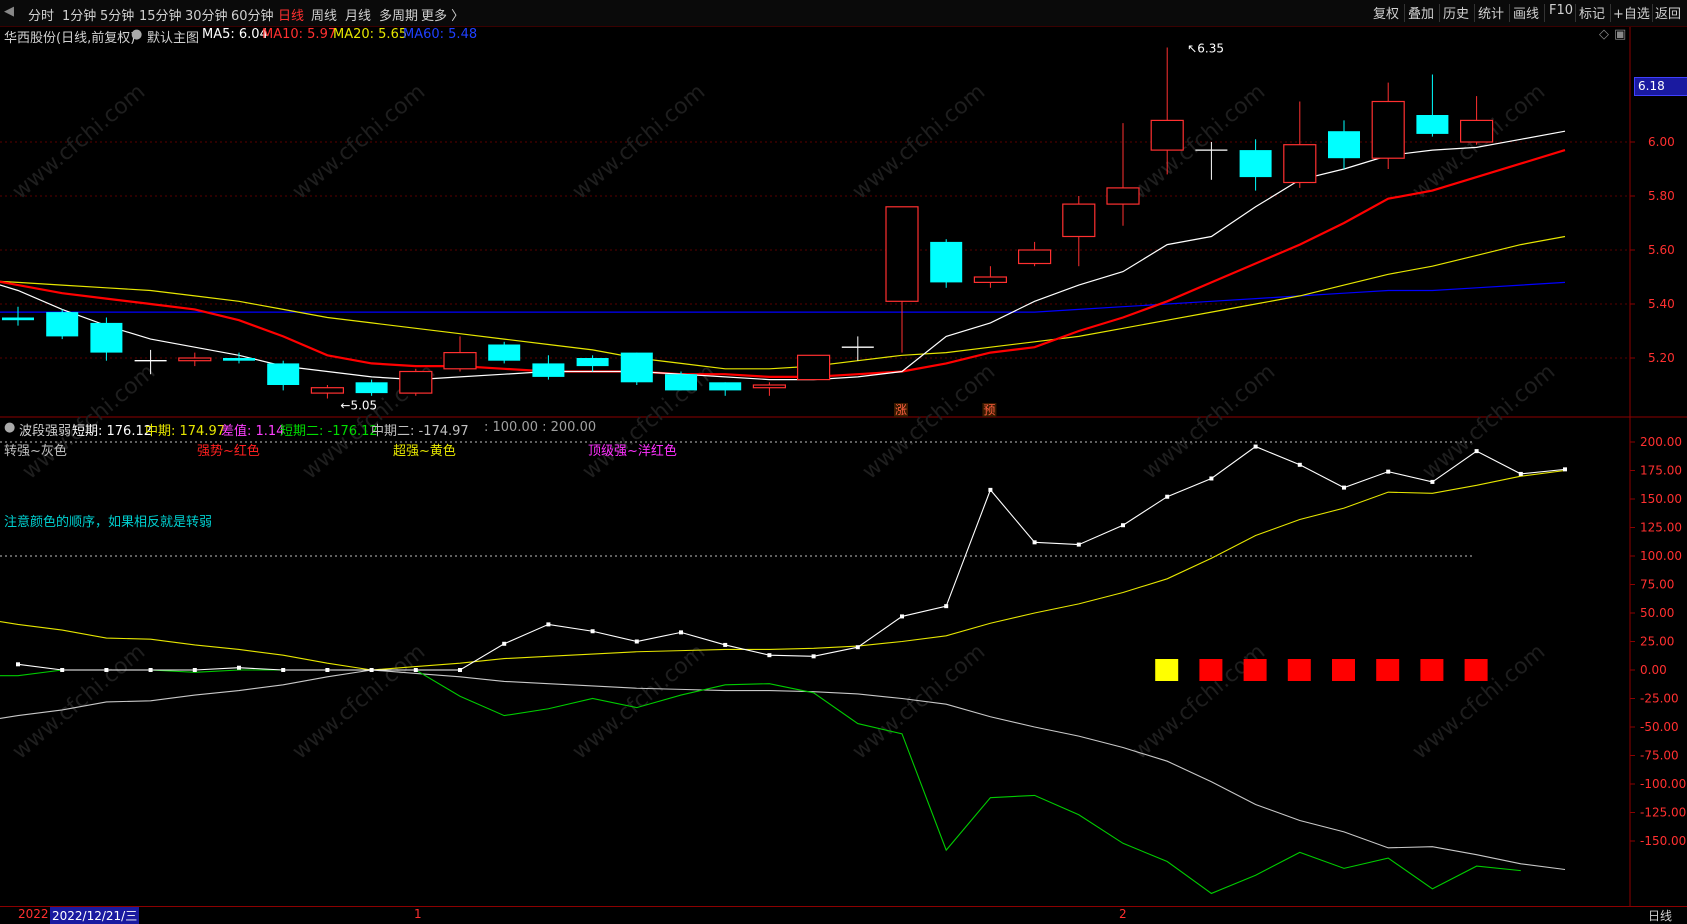  I want to click on ind-axis-label: -125.00, so click(1663, 813).